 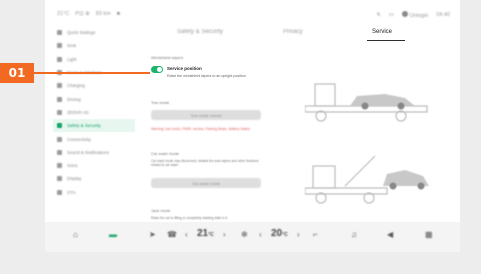 What do you see at coordinates (211, 235) in the screenshot?
I see `temp-left-unit: °C` at bounding box center [211, 235].